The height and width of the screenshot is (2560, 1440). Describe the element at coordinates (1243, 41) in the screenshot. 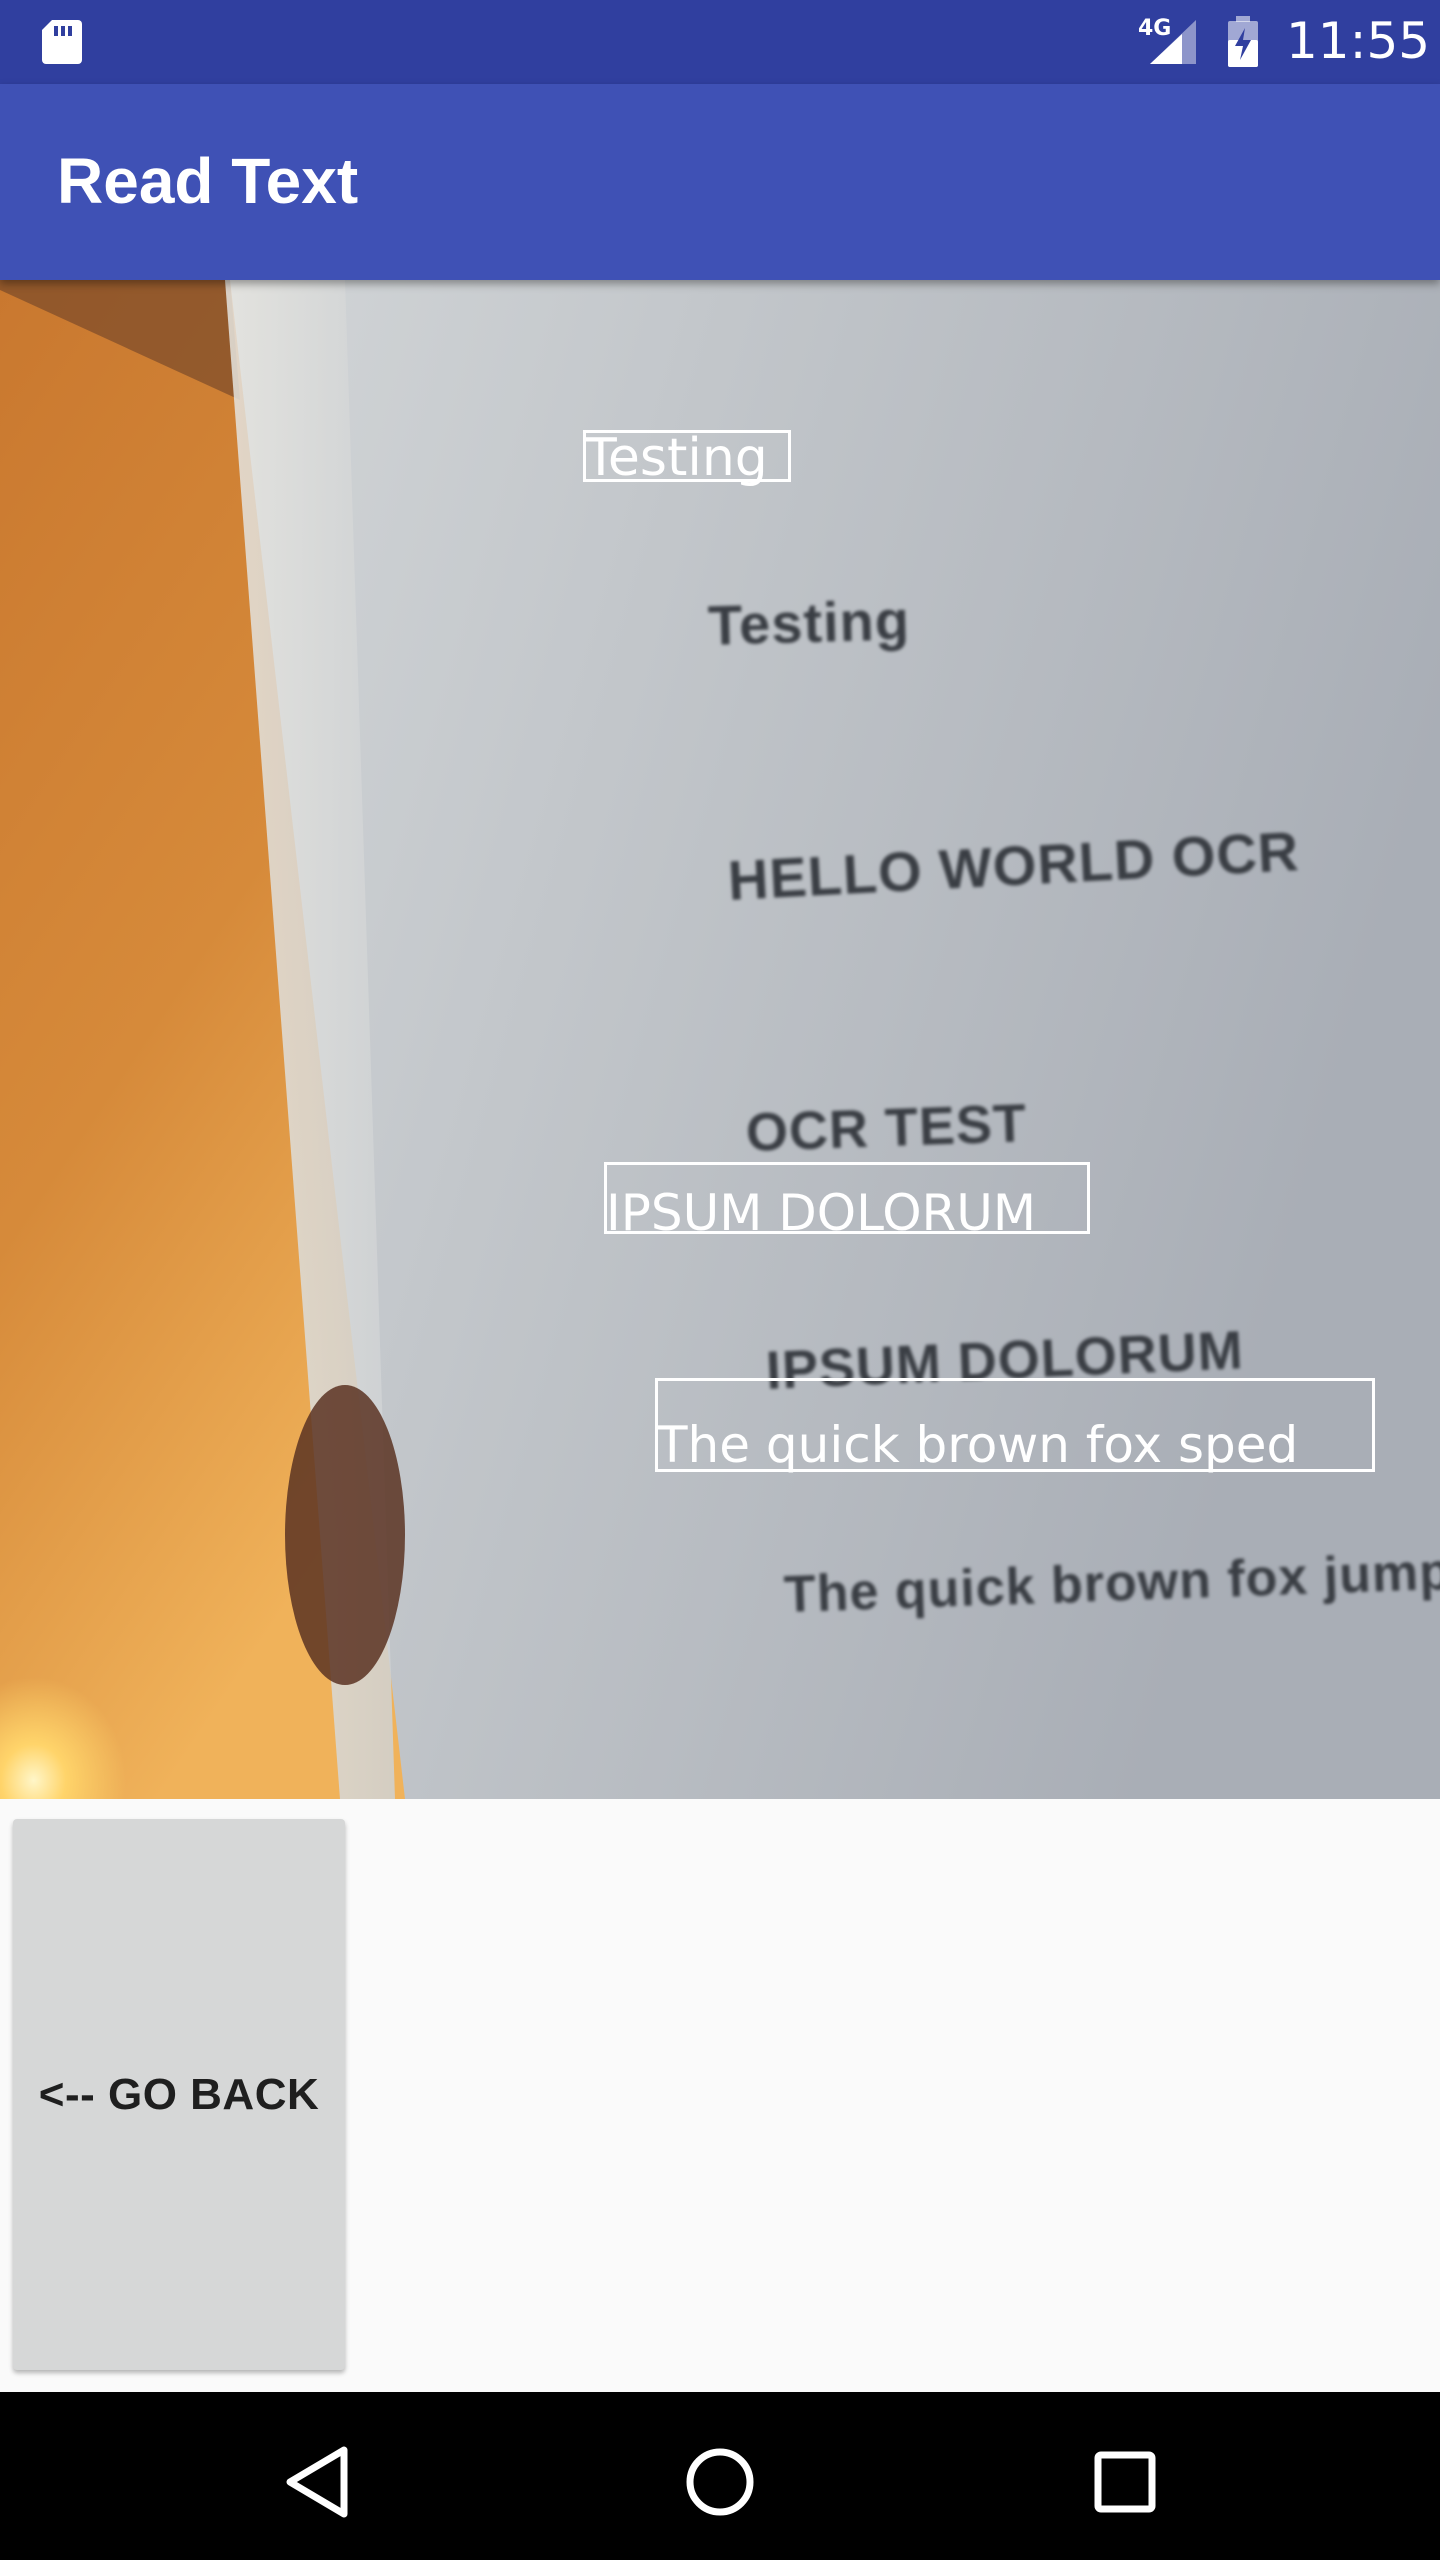

I see `battery-charging-icon` at that location.